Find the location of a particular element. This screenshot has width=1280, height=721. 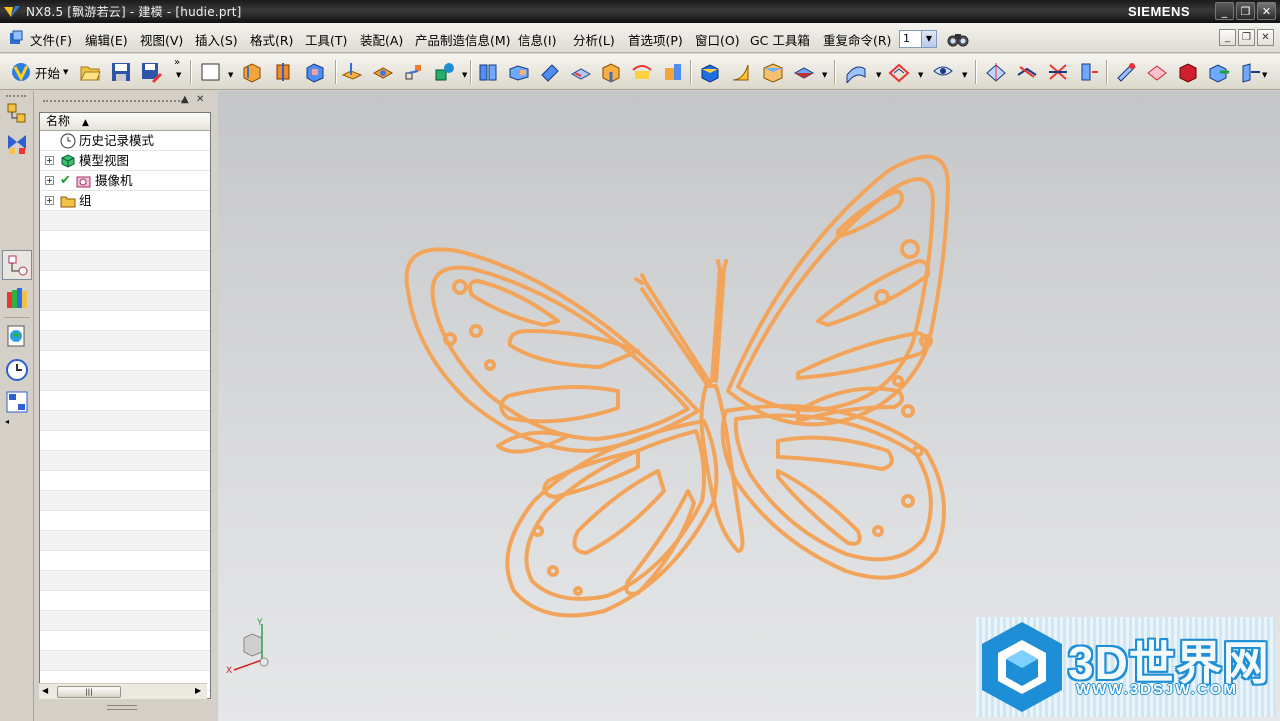

menu-tools: 工具(T) is located at coordinates (326, 39).